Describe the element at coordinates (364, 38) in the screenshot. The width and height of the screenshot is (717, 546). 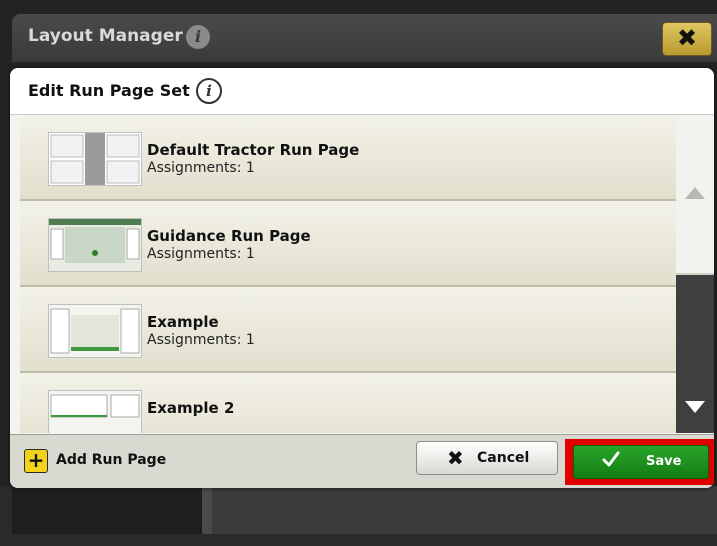
I see `title-bar: Layout Manager i` at that location.